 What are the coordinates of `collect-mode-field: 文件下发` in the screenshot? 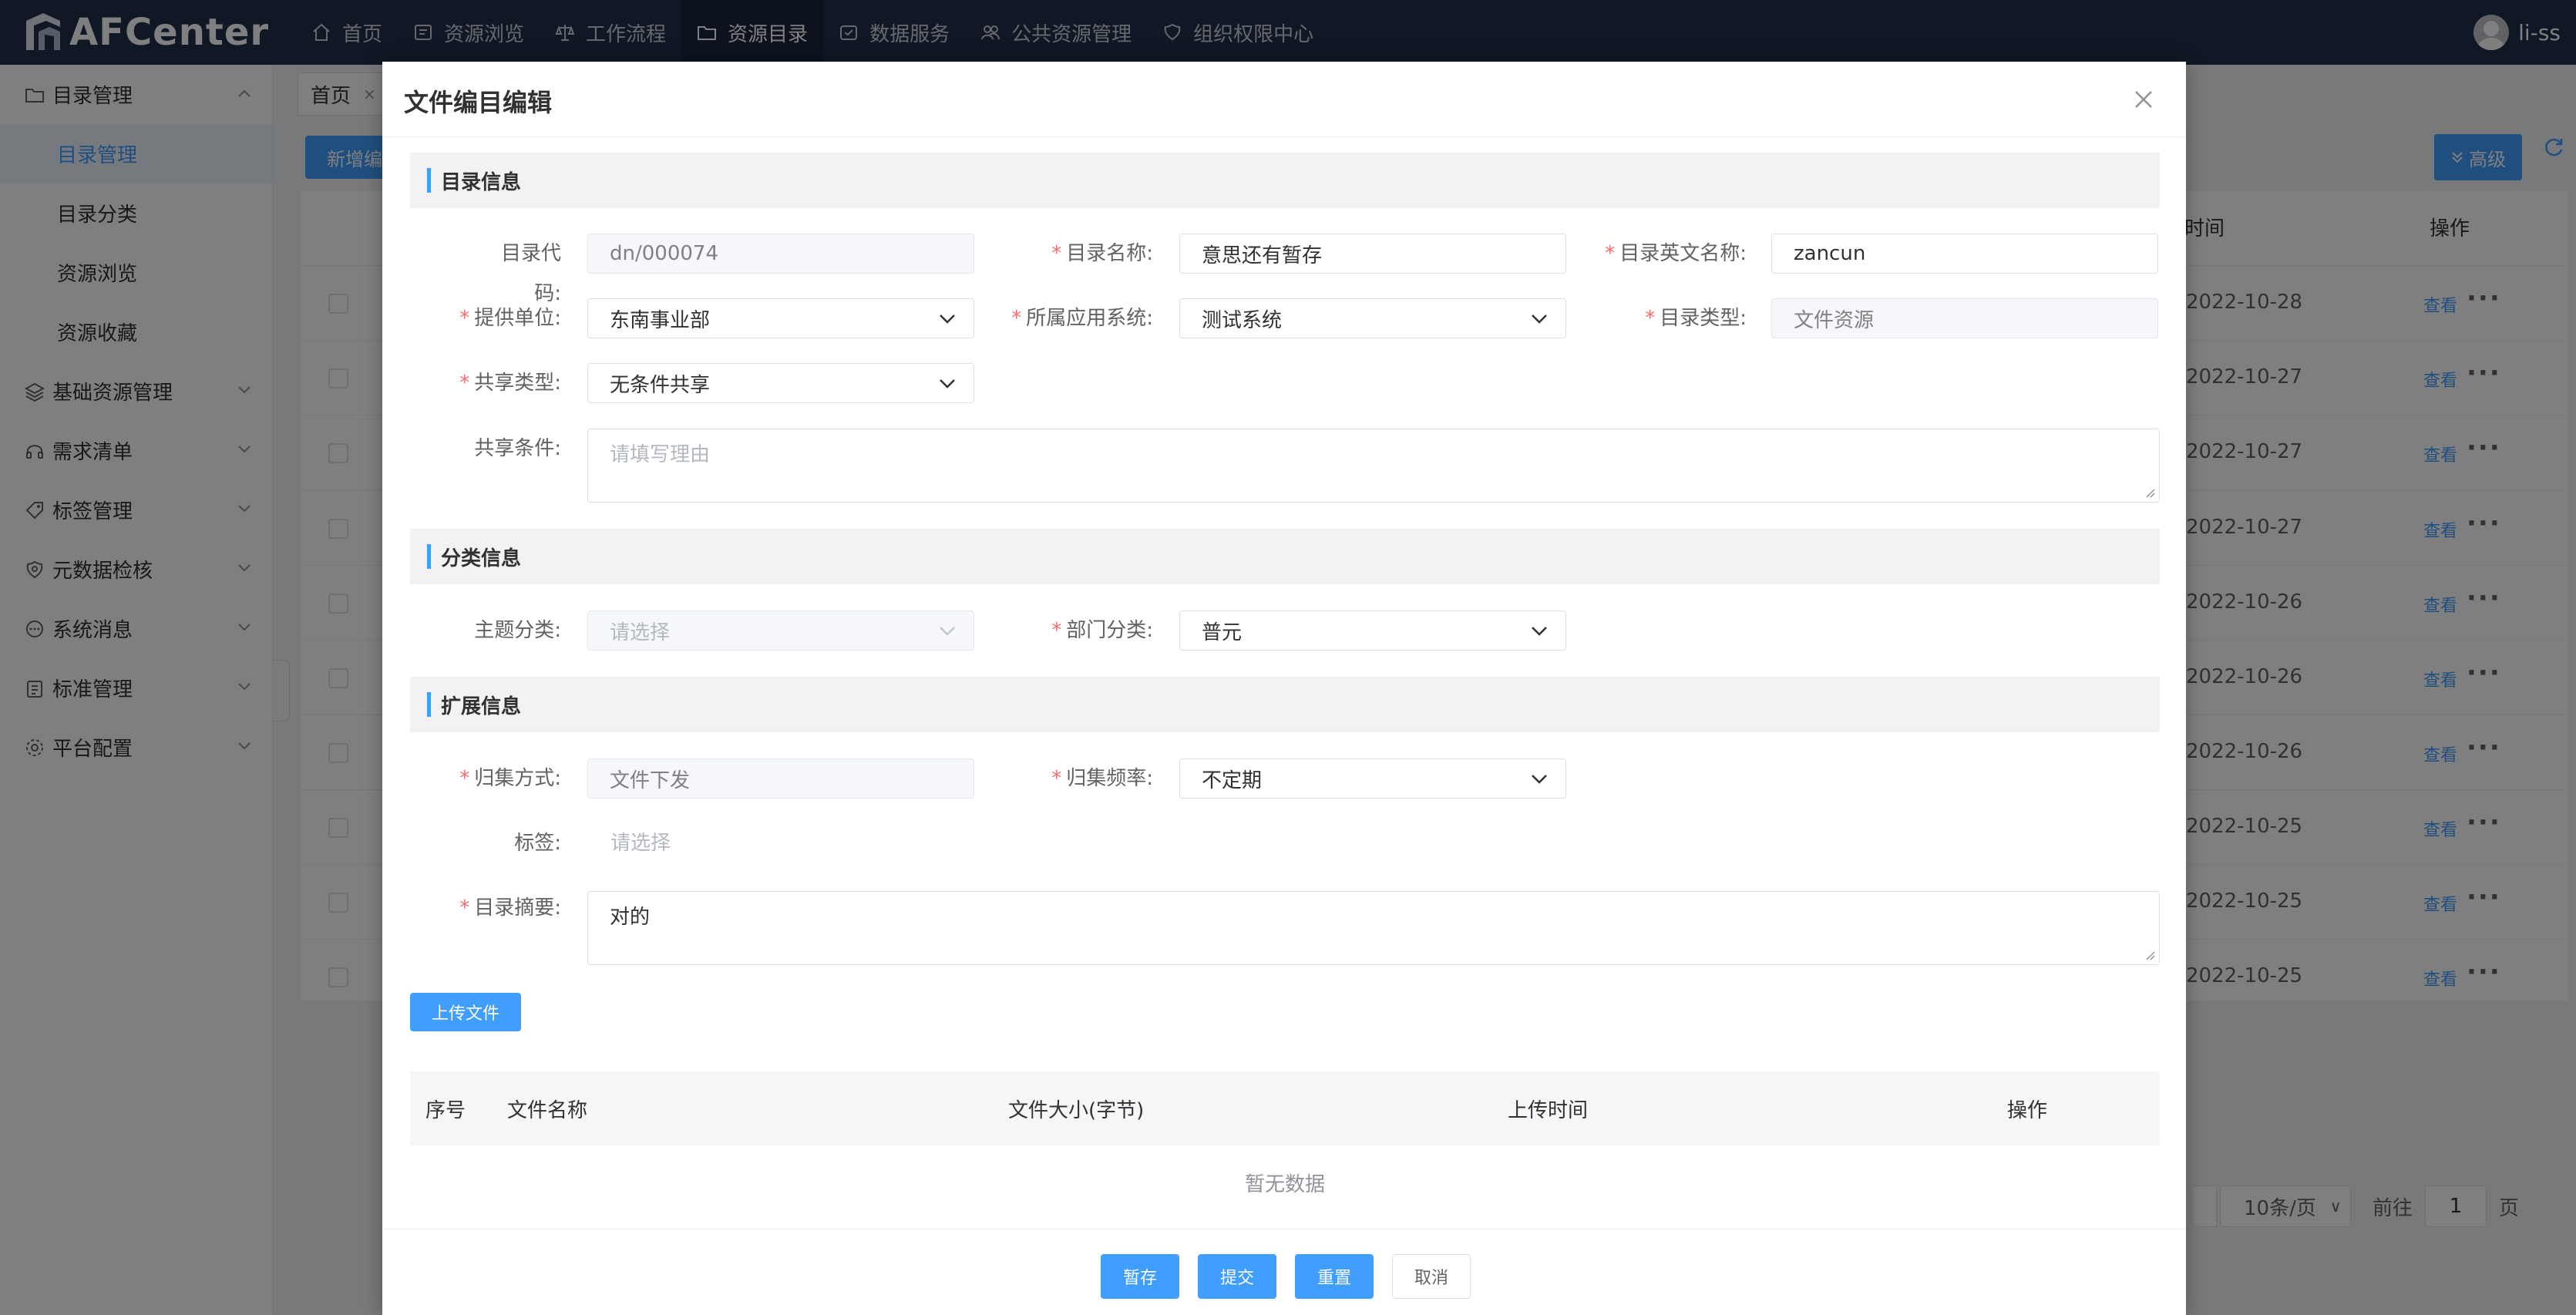 It's located at (780, 778).